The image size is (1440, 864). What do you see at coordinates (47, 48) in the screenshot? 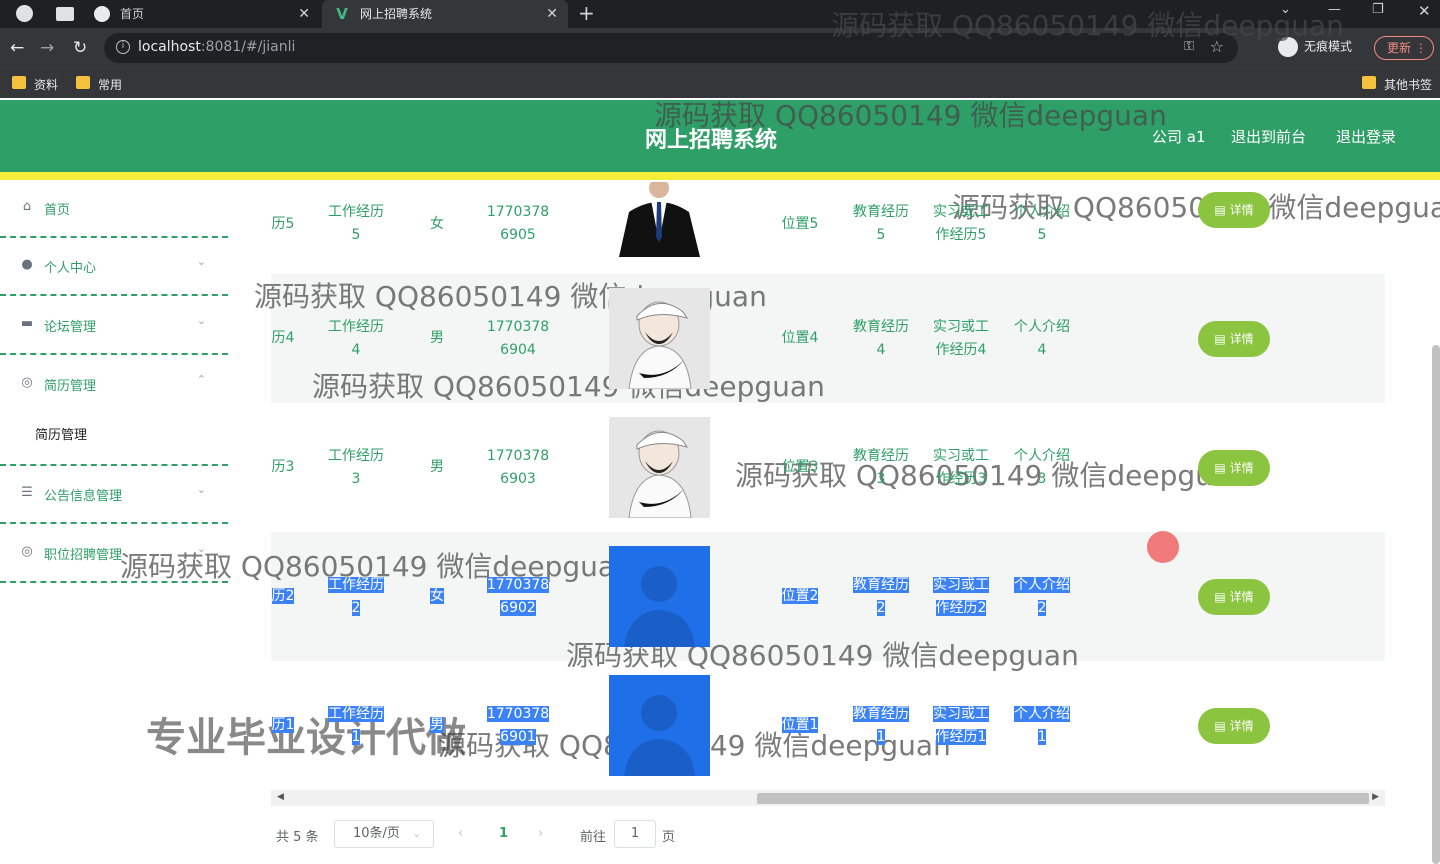
I see `forward-icon: →` at bounding box center [47, 48].